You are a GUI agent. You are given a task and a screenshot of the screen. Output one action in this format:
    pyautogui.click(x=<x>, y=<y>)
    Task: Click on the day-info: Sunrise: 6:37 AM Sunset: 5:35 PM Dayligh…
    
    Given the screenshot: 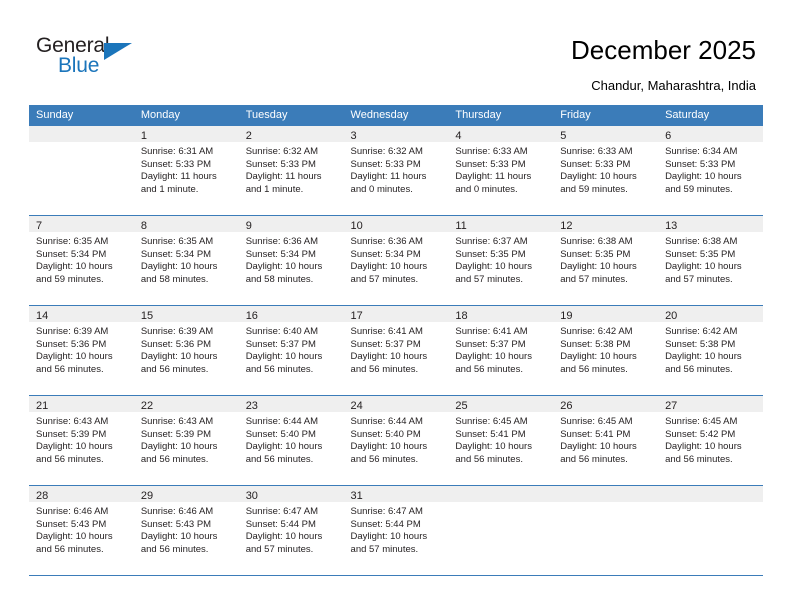 What is the action you would take?
    pyautogui.click(x=500, y=259)
    